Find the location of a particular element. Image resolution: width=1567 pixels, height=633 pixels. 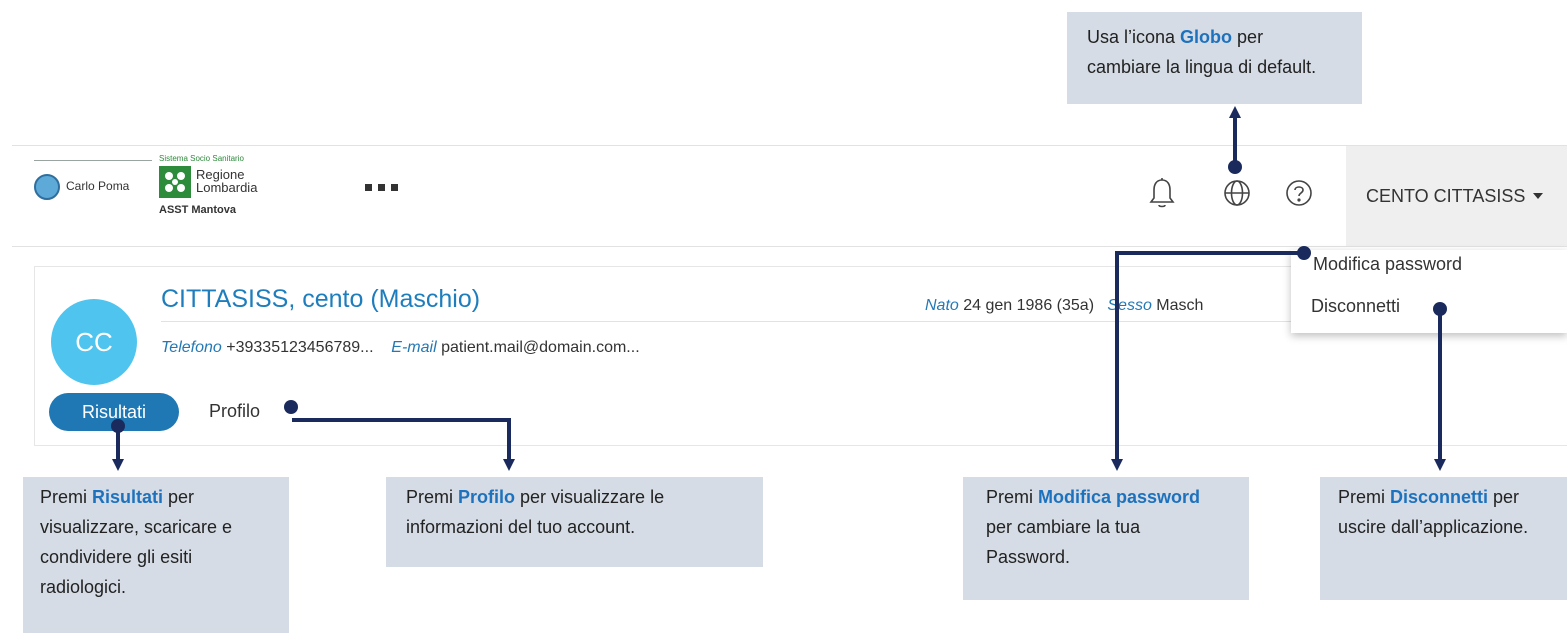

born-label: Nato is located at coordinates (942, 305).